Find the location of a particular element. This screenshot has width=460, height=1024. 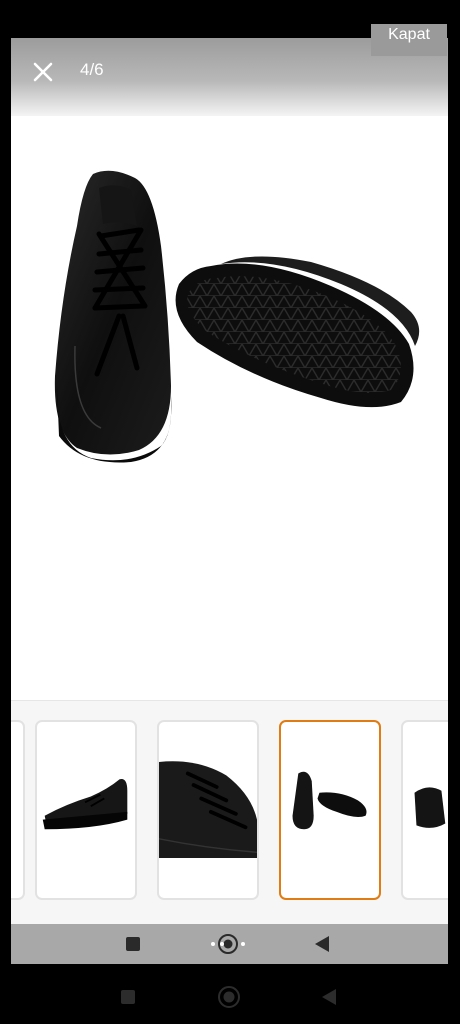

thumb-shoe-pair is located at coordinates (330, 810).